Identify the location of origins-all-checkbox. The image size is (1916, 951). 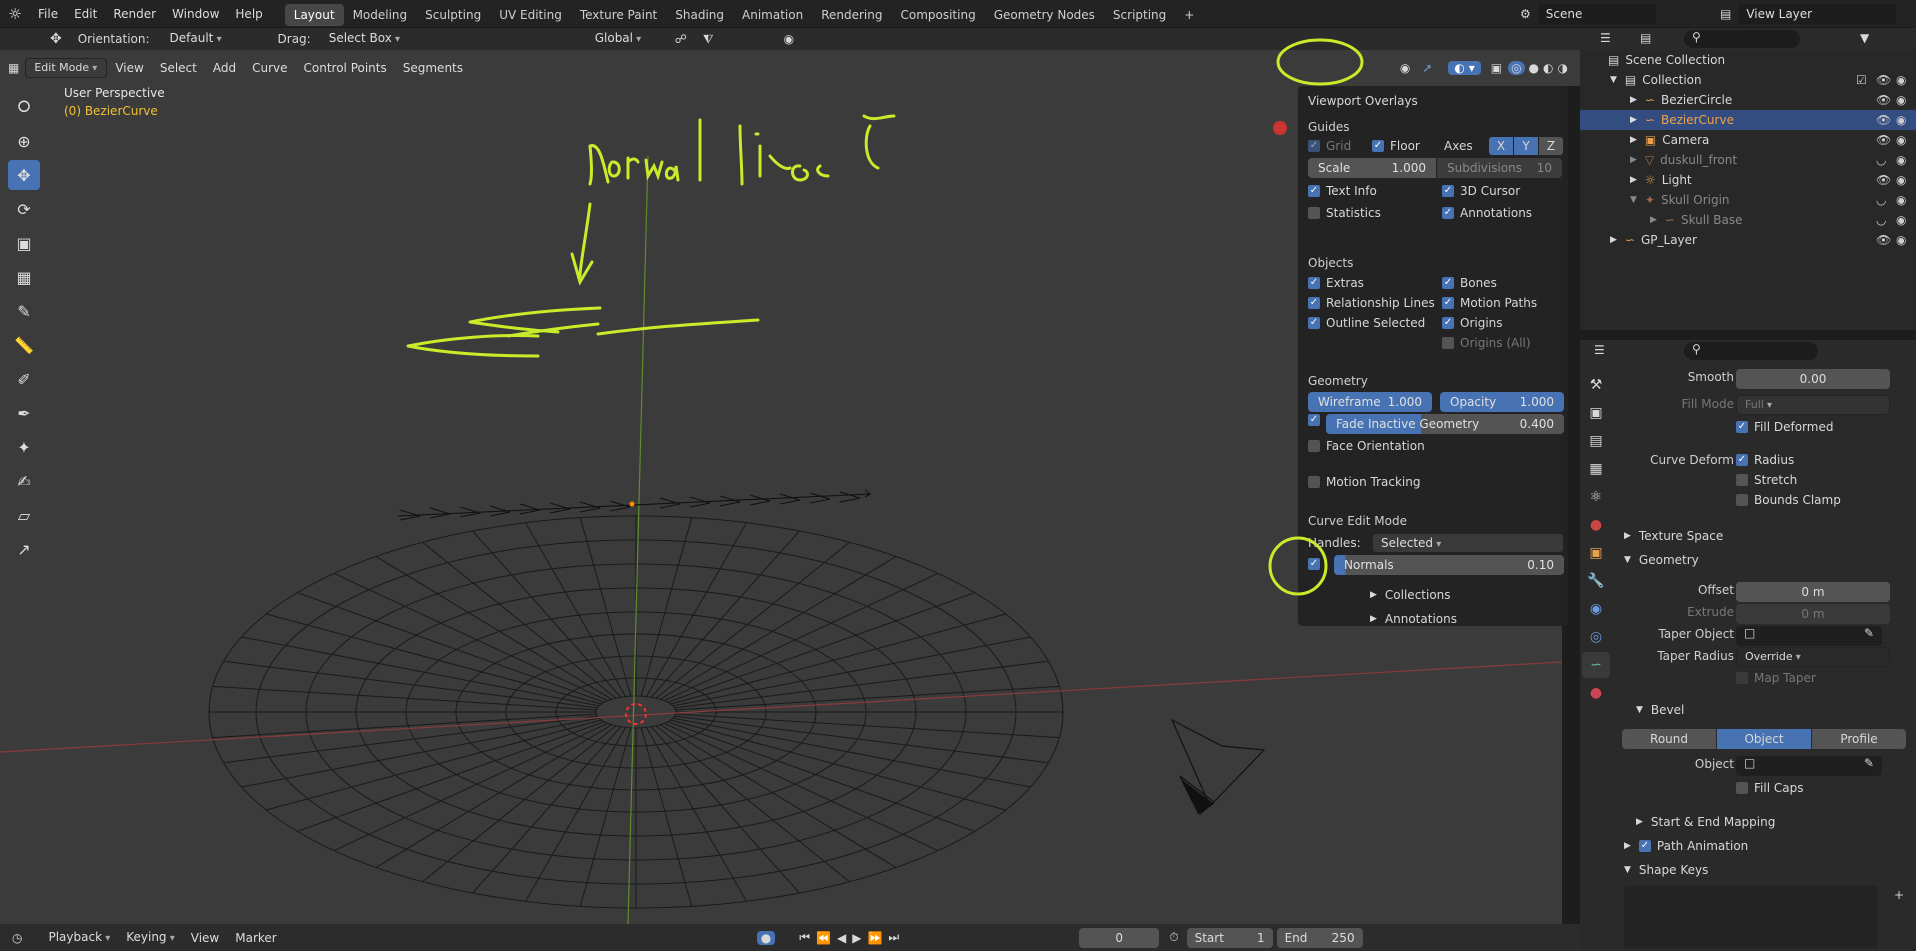
(1448, 343).